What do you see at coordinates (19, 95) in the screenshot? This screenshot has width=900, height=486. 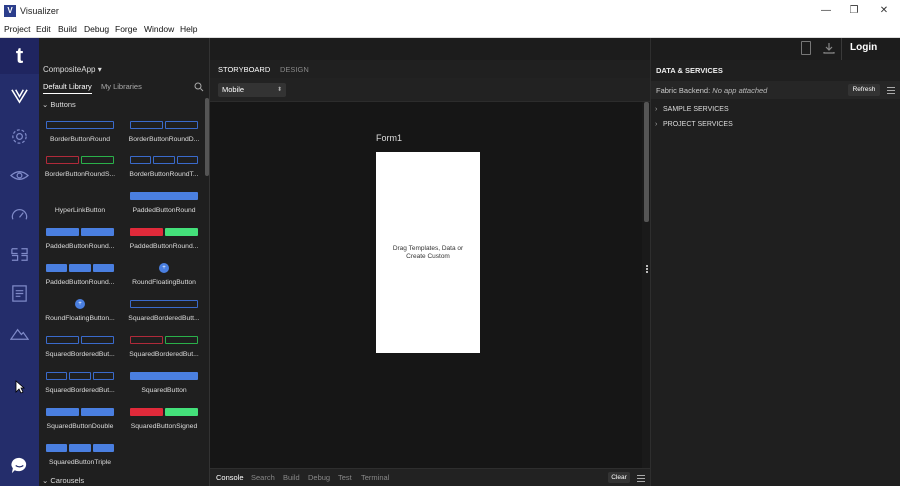 I see `visualizer-icon` at bounding box center [19, 95].